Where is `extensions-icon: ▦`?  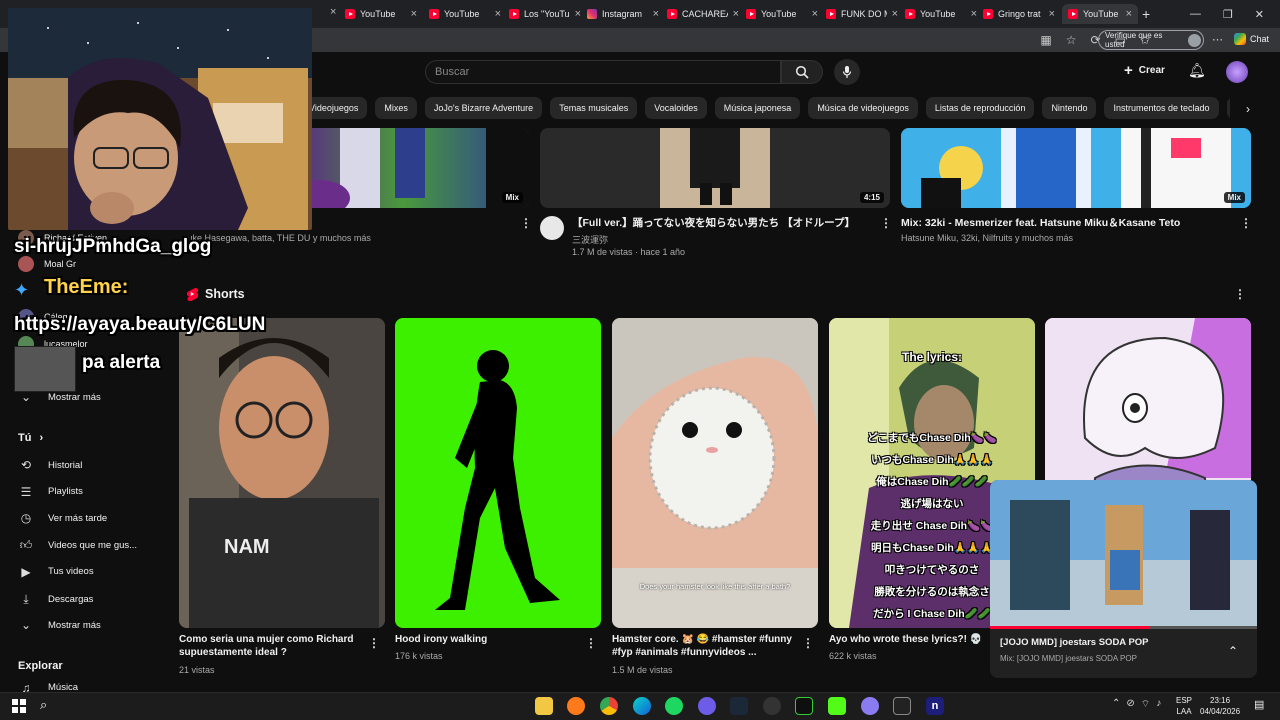
extensions-icon: ▦ is located at coordinates (1045, 40).